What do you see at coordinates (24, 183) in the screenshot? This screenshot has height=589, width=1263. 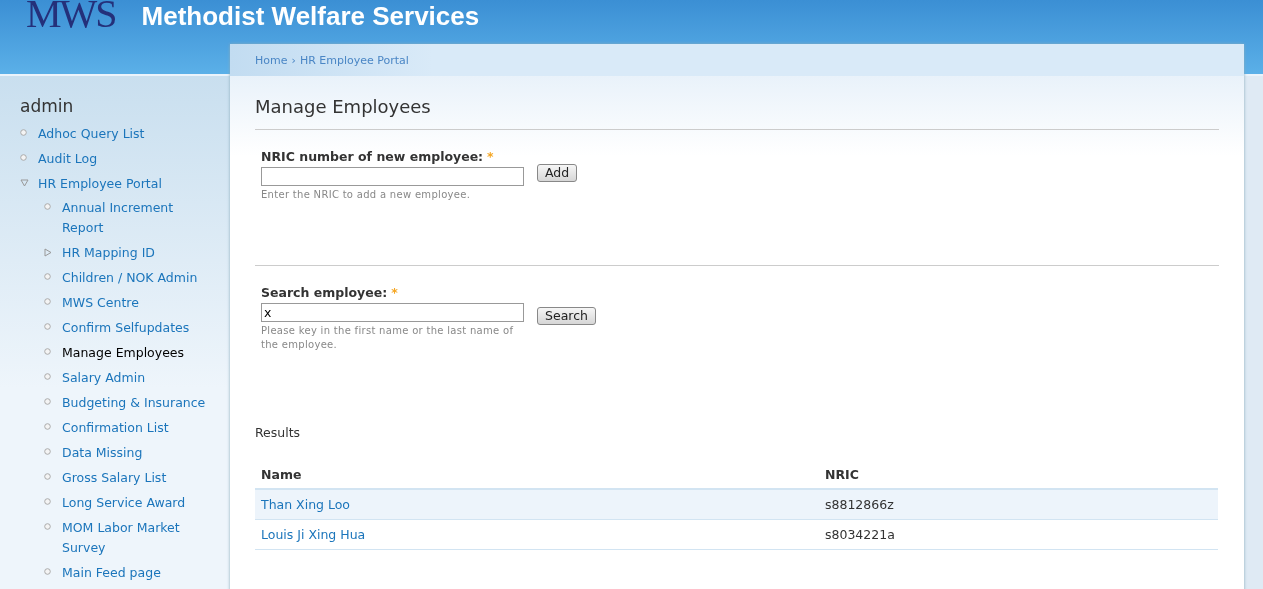 I see `expanded-triangle-icon` at bounding box center [24, 183].